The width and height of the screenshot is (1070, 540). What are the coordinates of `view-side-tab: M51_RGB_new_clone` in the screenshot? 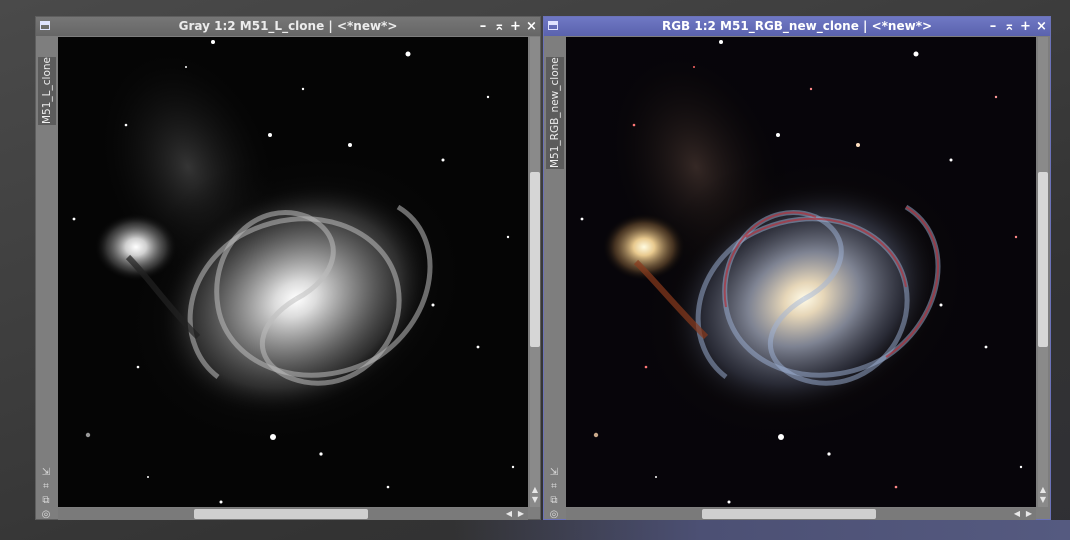 It's located at (555, 113).